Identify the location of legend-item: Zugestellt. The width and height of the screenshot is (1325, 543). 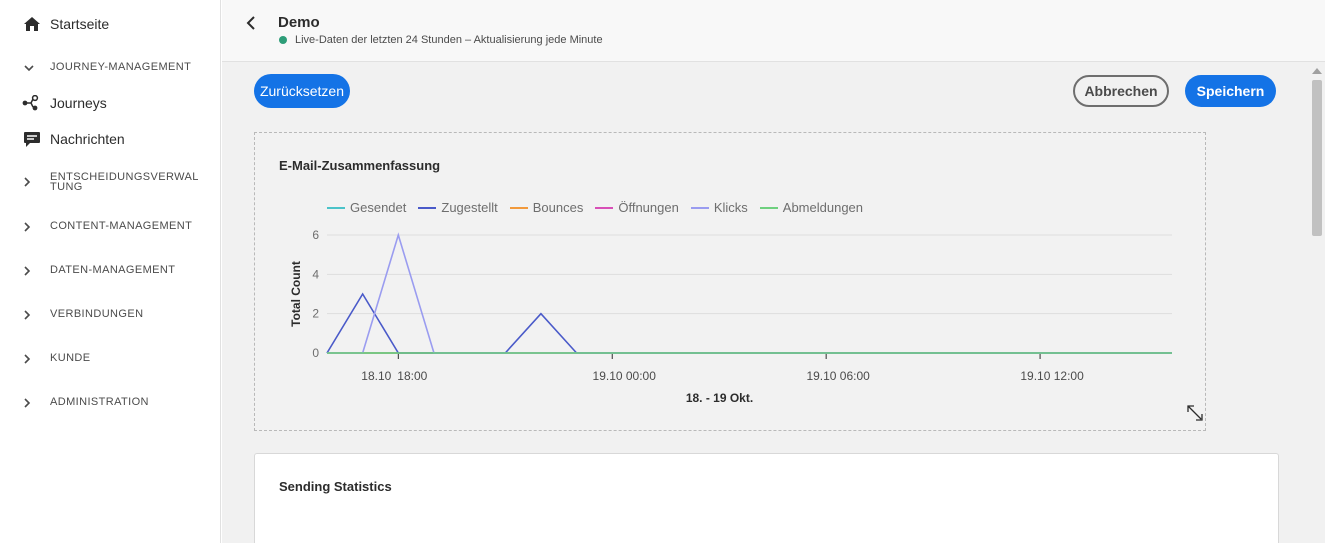
(458, 207).